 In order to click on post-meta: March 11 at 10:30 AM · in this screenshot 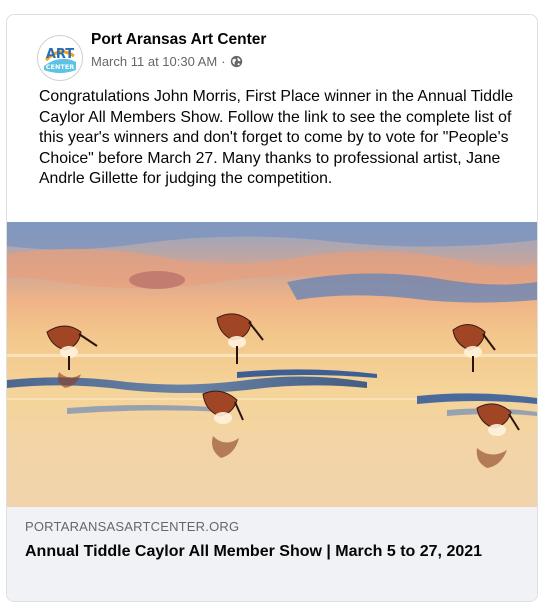, I will do `click(167, 61)`.